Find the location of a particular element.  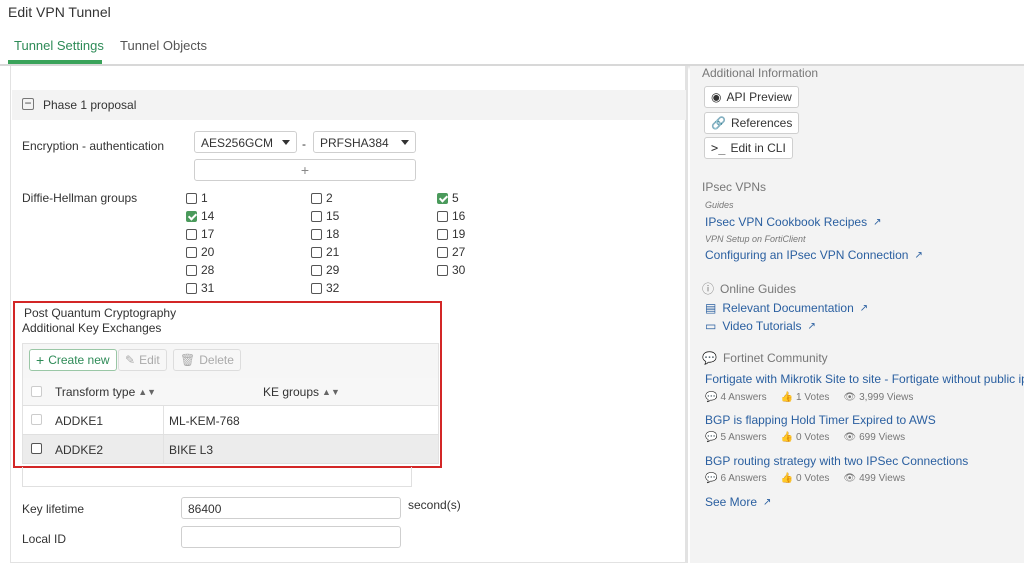

dh-group-label: 1 is located at coordinates (204, 198).